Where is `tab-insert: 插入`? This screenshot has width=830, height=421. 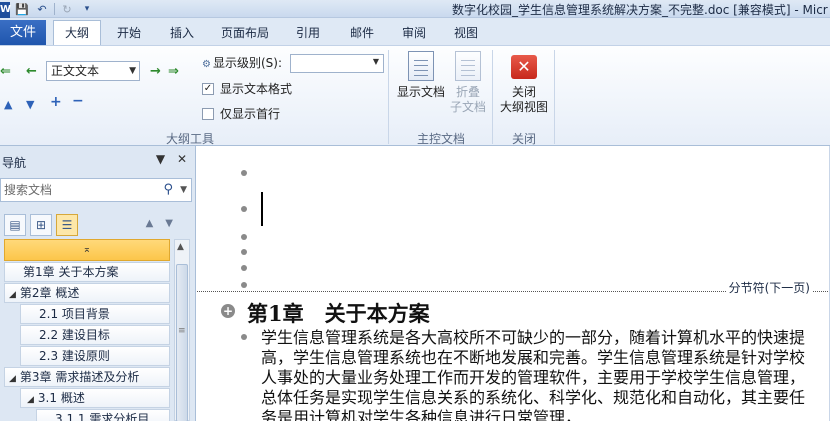 tab-insert: 插入 is located at coordinates (182, 33).